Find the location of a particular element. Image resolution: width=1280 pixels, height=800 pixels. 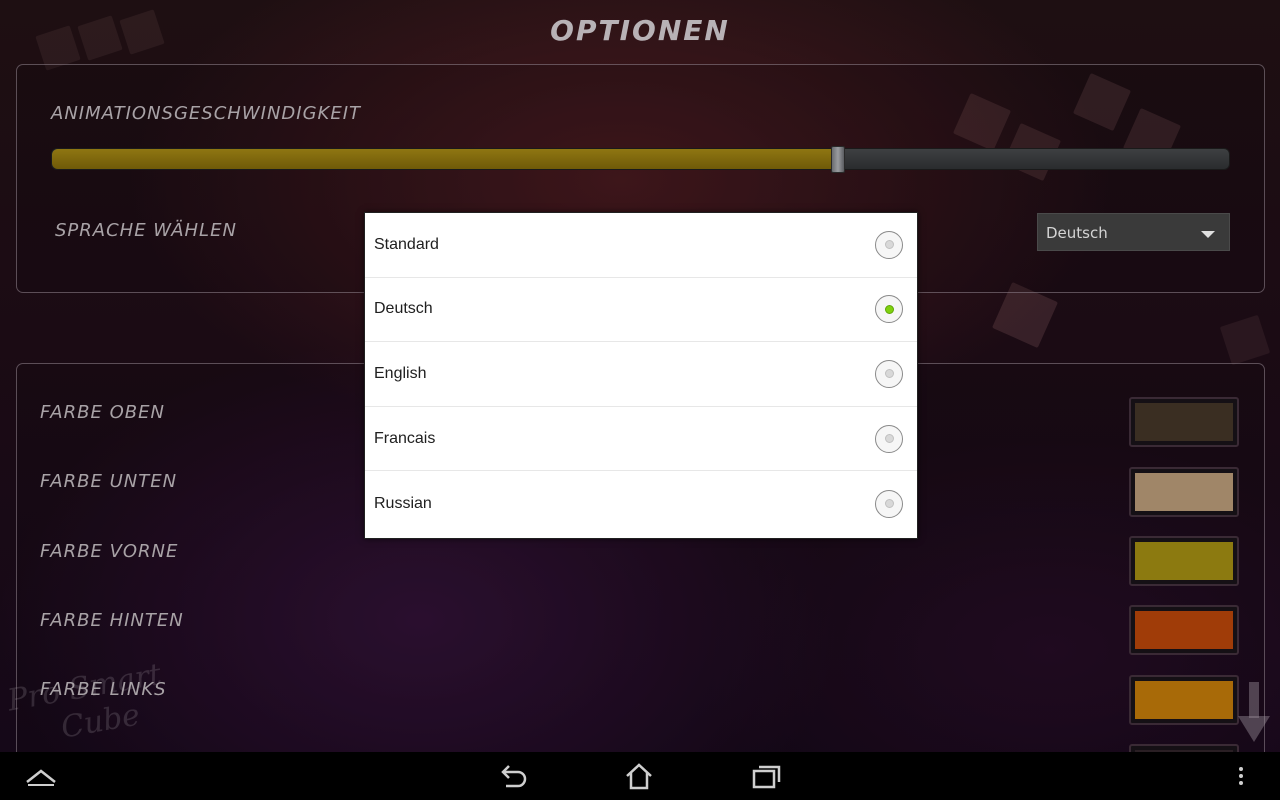

language-label: SPRACHE WÄHLEN is located at coordinates (146, 230).